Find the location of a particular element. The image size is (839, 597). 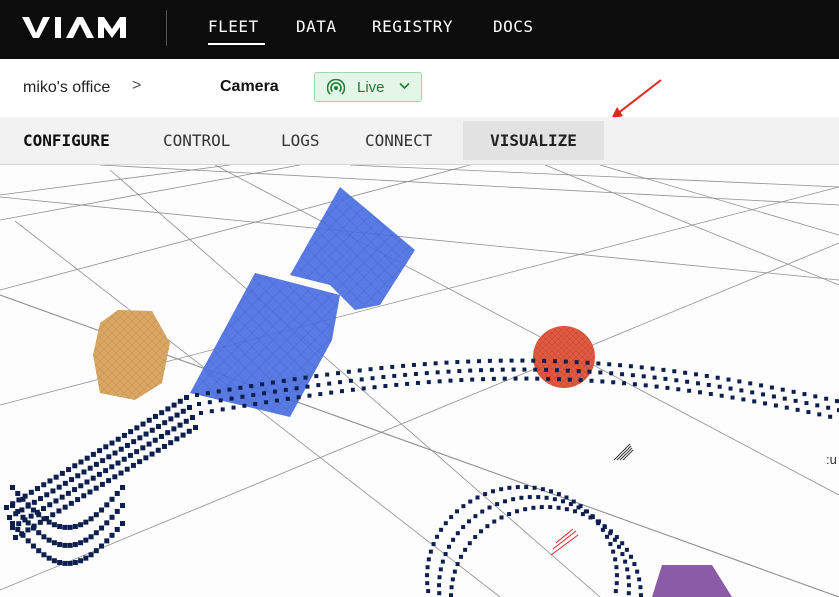

tab-logs: LOGS is located at coordinates (300, 140).